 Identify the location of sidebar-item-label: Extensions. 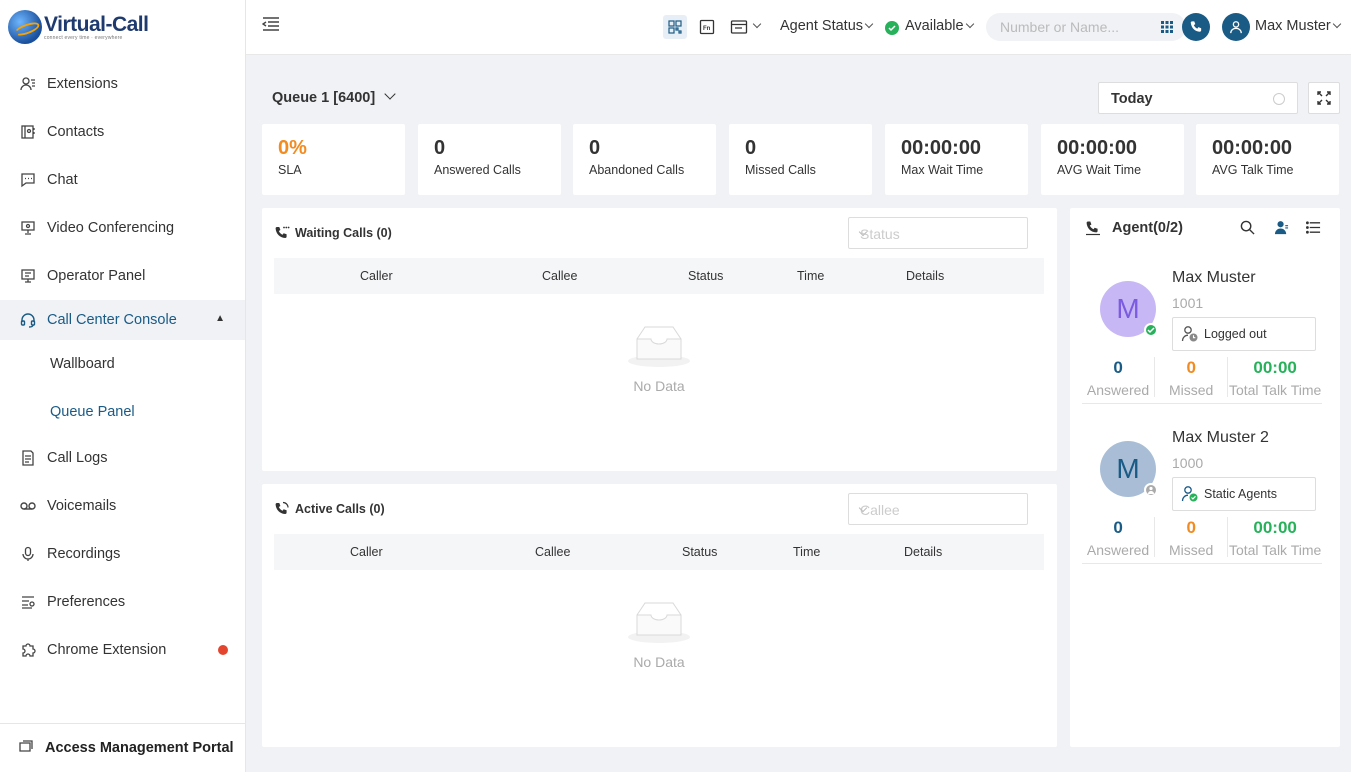
(82, 84).